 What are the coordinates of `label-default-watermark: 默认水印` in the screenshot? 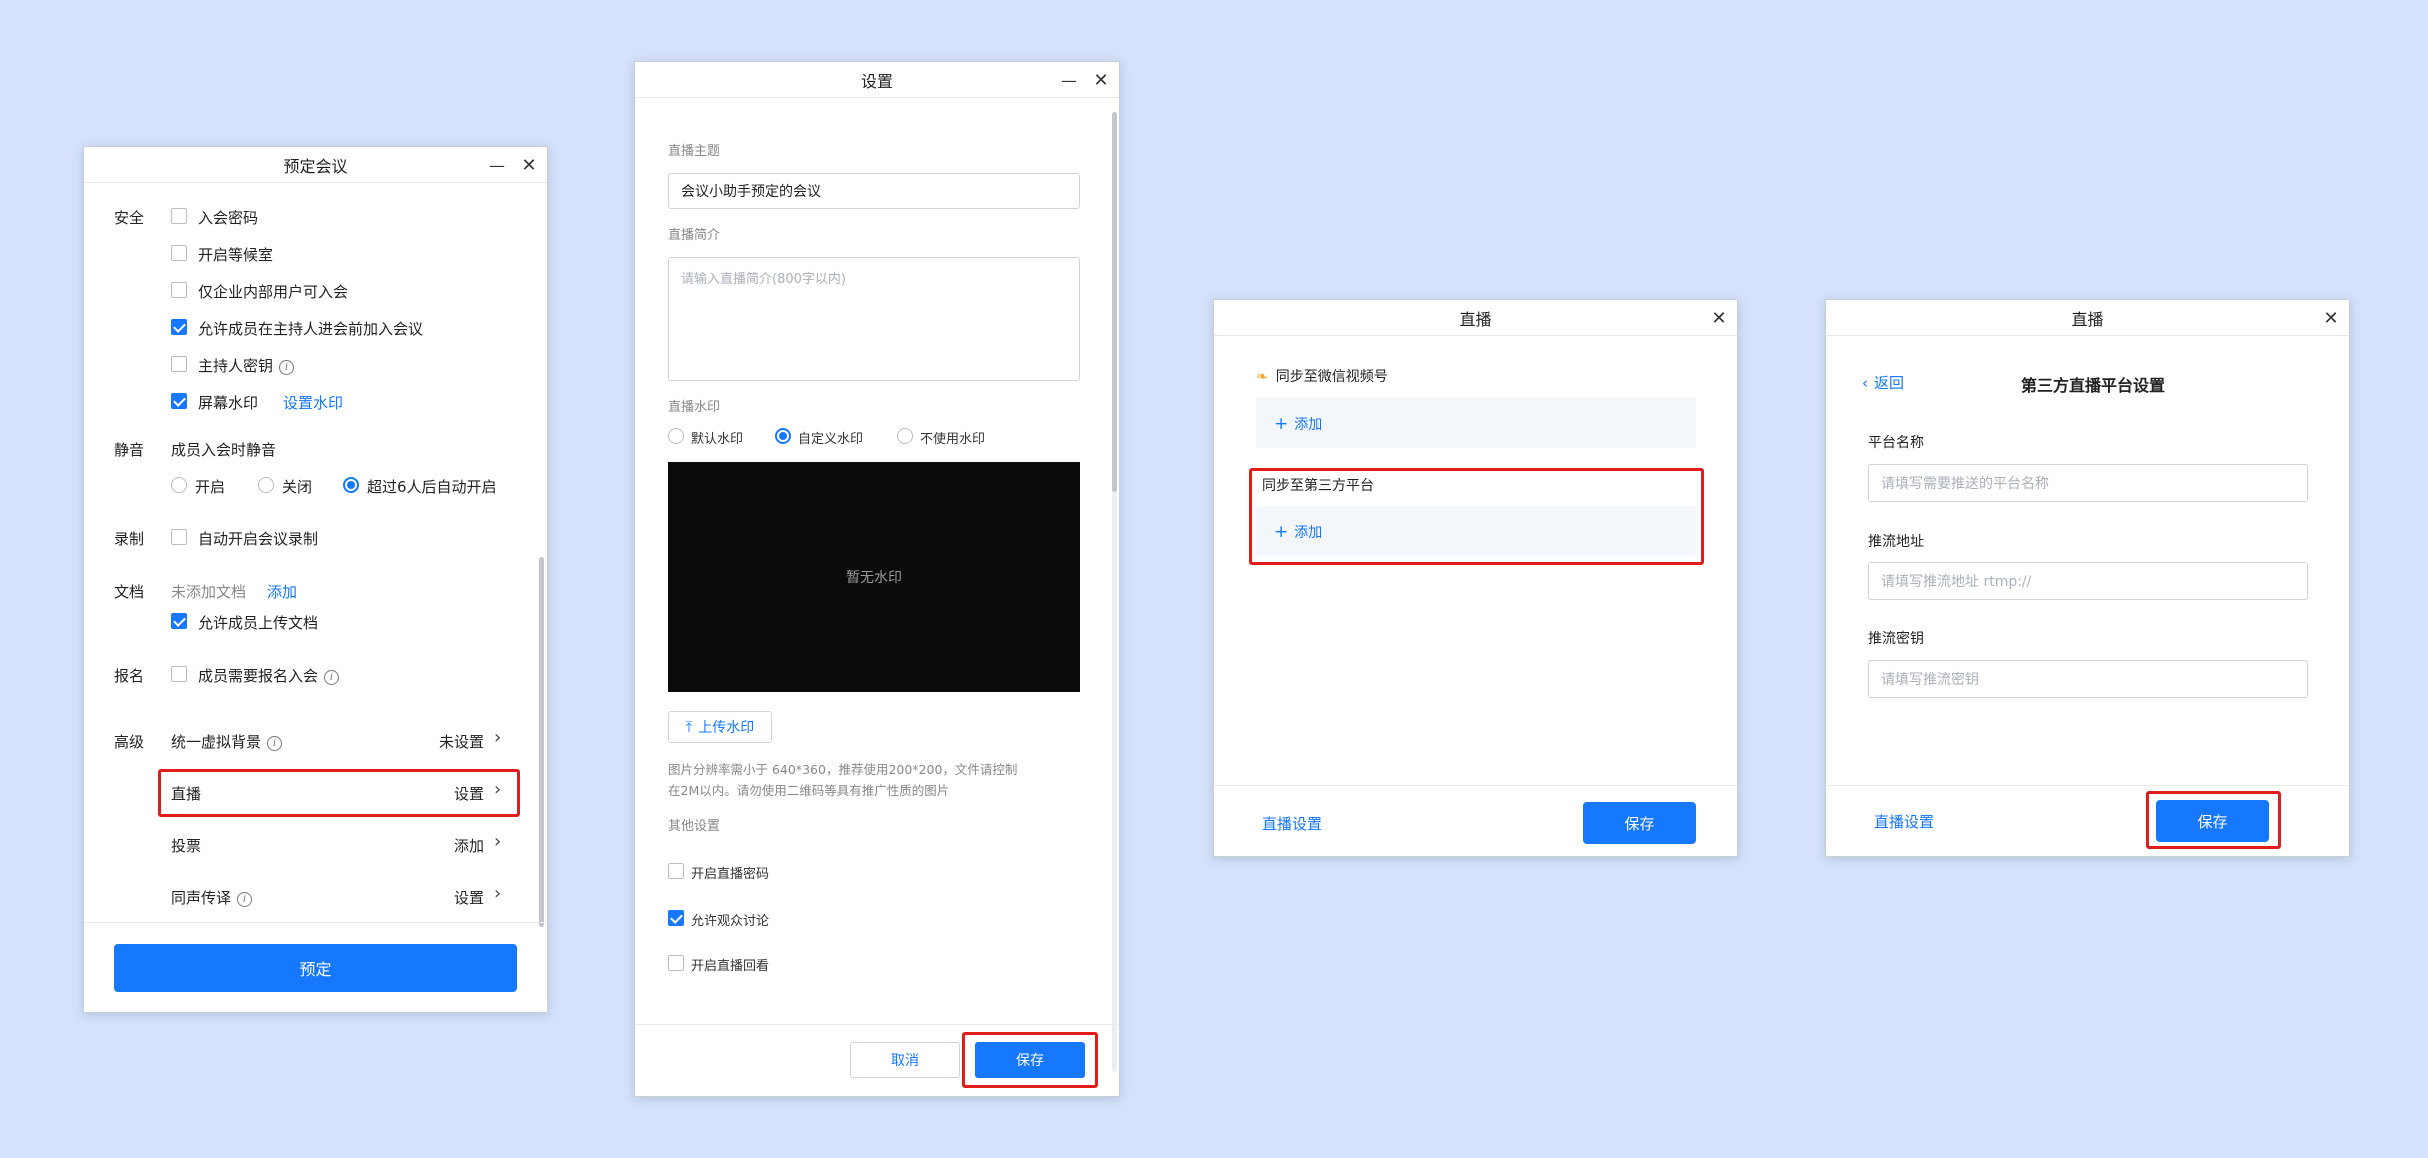 It's located at (717, 439).